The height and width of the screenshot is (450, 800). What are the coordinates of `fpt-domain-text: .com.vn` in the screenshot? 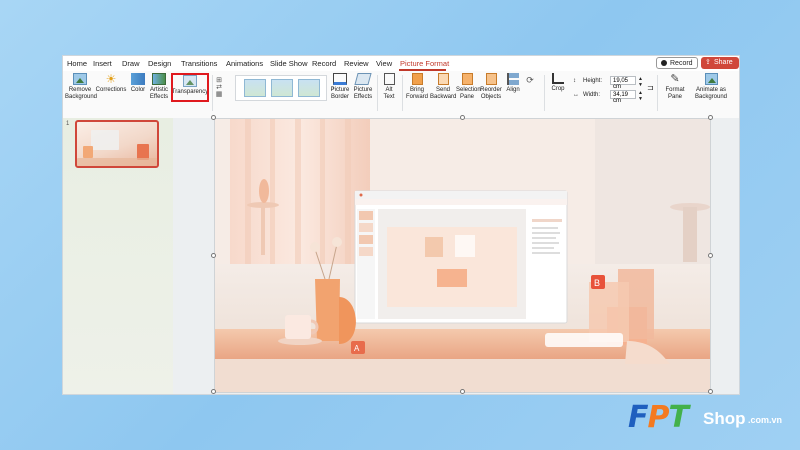 It's located at (765, 420).